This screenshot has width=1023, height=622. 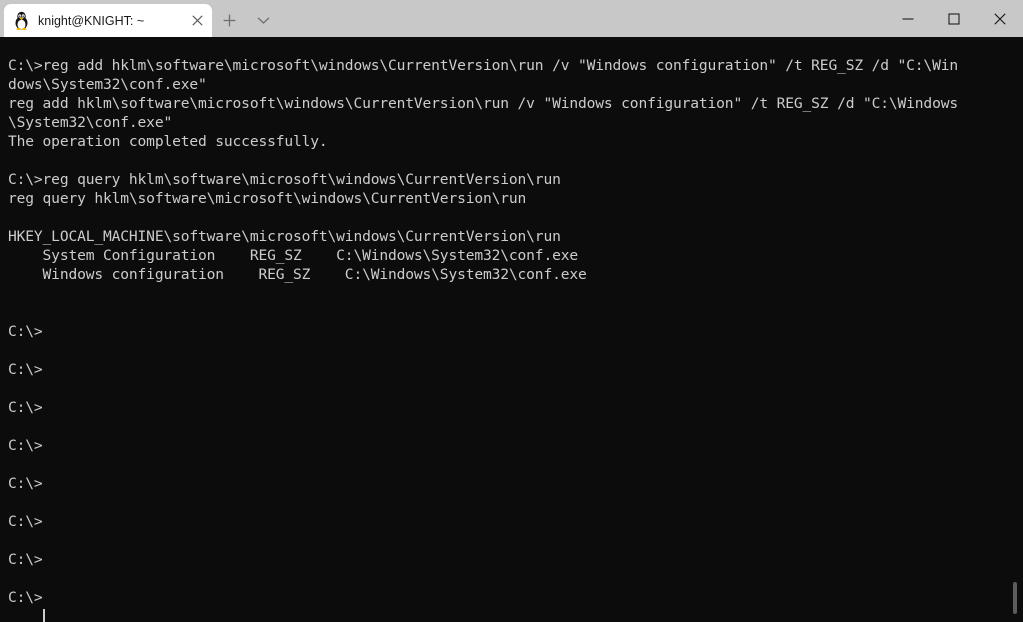 What do you see at coordinates (1000, 18) in the screenshot?
I see `close-button` at bounding box center [1000, 18].